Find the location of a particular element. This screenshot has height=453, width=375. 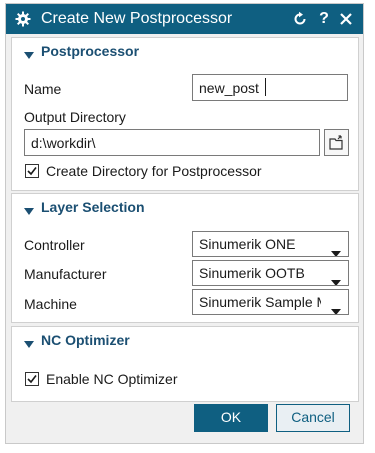

controller-select-value: Sinumerik ONE is located at coordinates (247, 244).